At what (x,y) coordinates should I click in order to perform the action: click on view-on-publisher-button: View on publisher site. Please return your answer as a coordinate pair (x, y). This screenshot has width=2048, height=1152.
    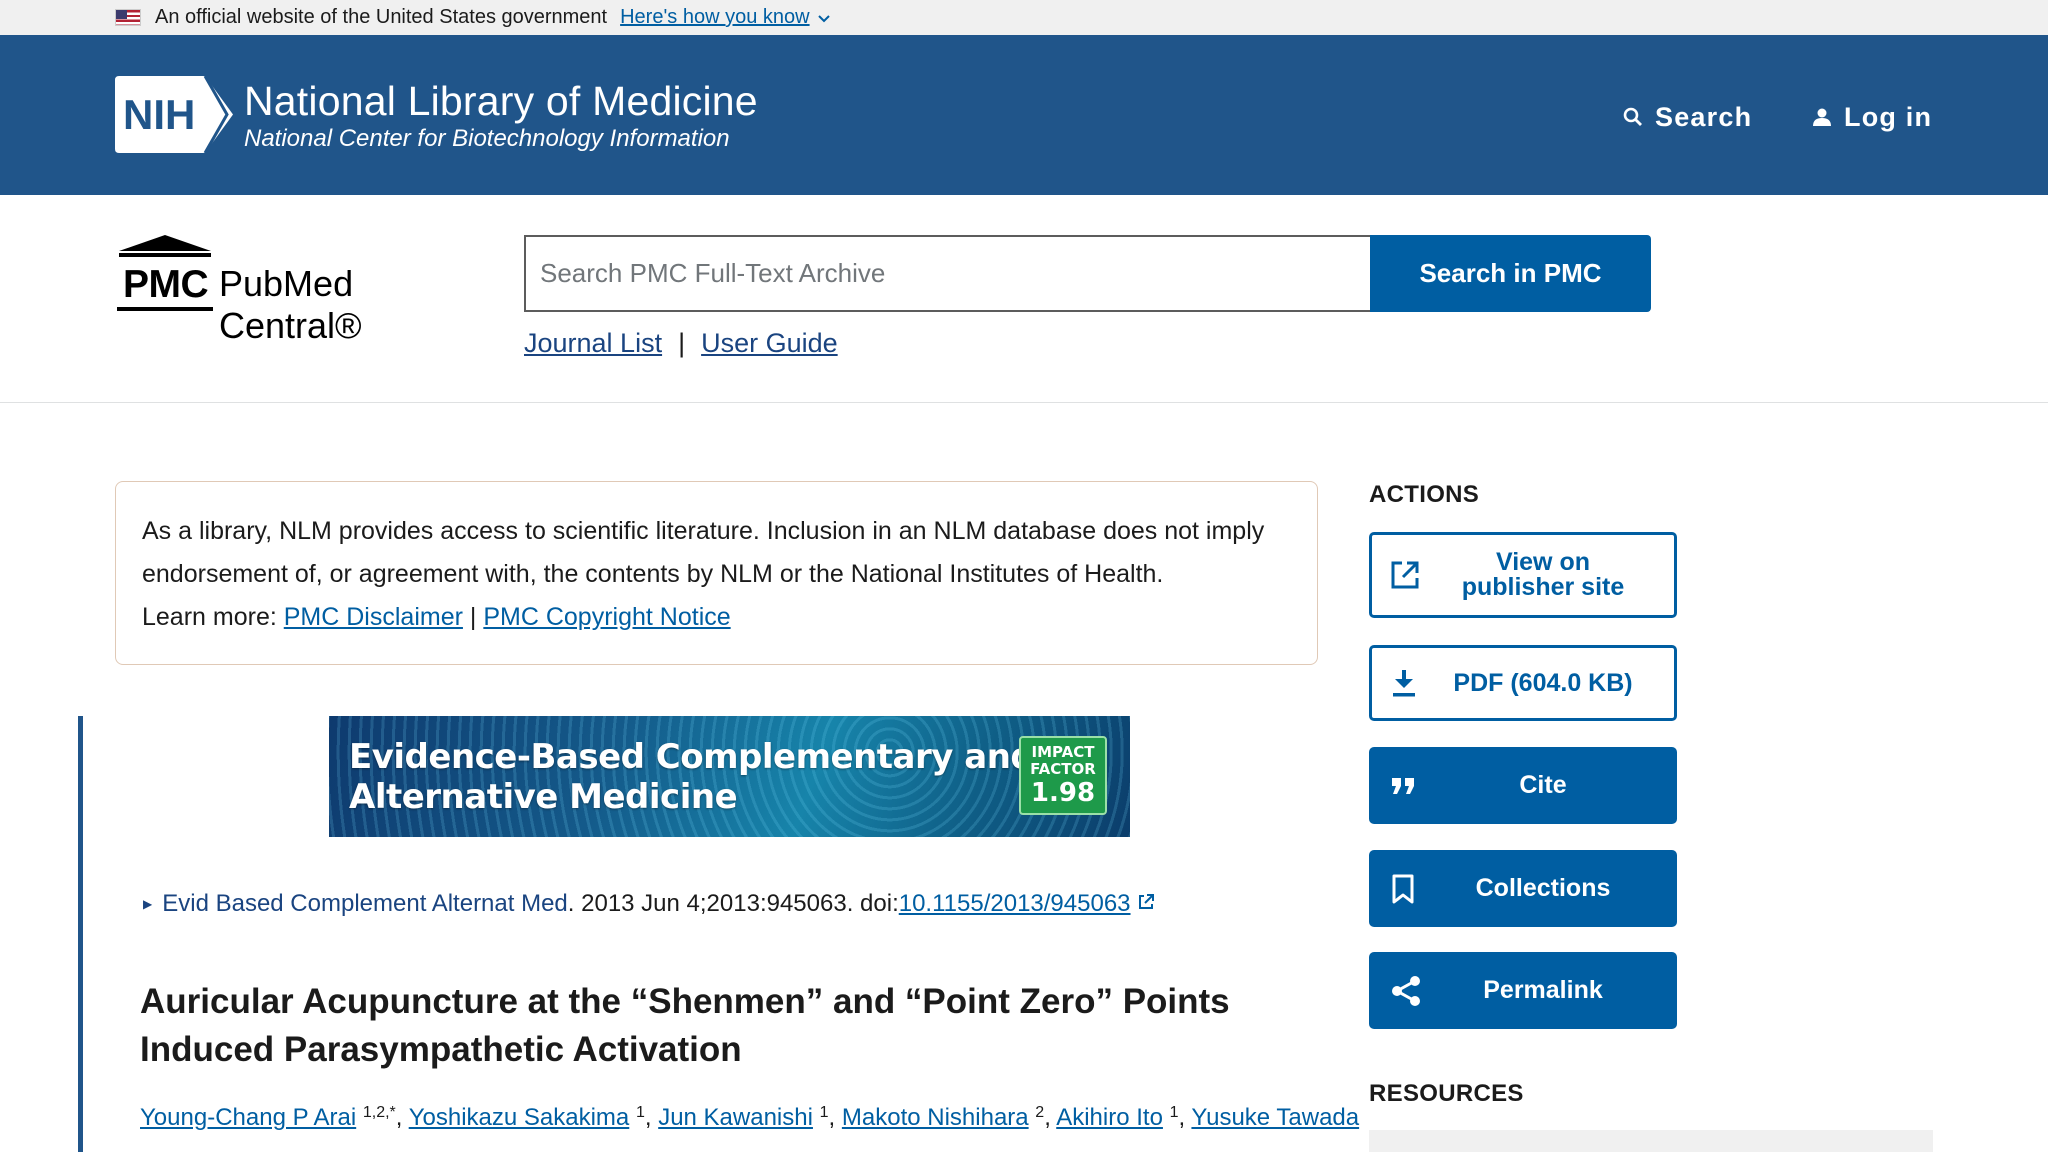
    Looking at the image, I should click on (1523, 575).